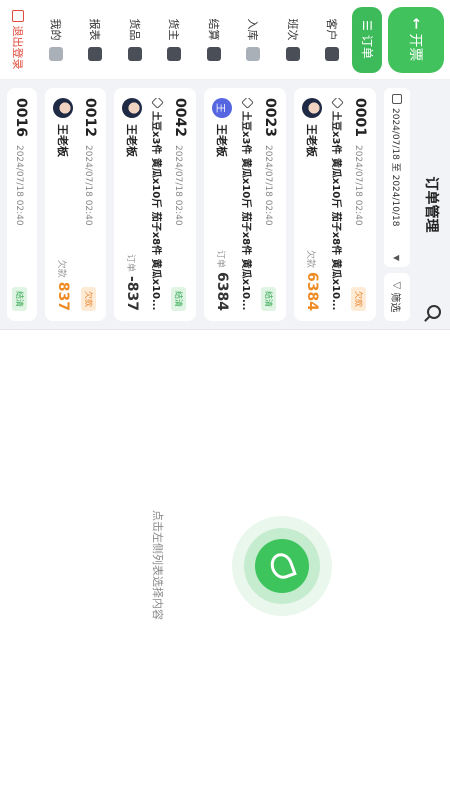 Image resolution: width=450 pixels, height=800 pixels. What do you see at coordinates (397, 99) in the screenshot?
I see `calendar-icon` at bounding box center [397, 99].